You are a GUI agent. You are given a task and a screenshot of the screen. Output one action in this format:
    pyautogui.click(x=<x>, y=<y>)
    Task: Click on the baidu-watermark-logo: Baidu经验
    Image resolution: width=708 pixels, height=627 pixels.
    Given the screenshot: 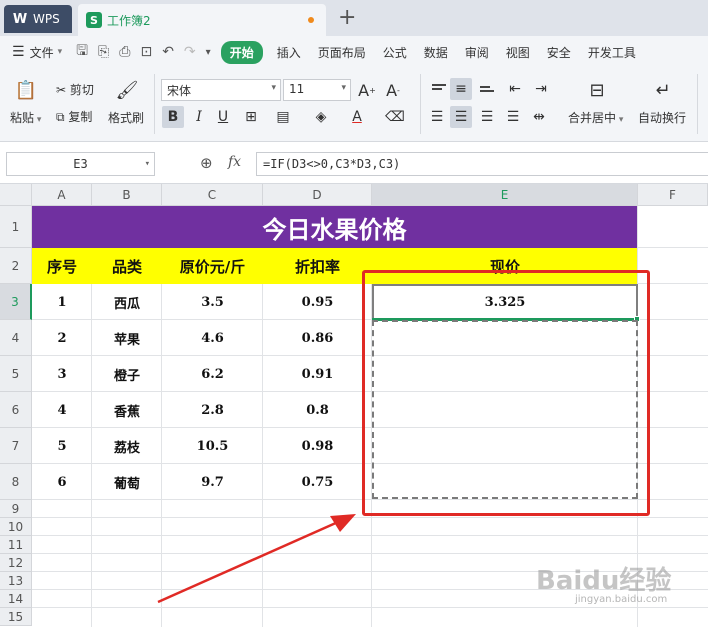 What is the action you would take?
    pyautogui.click(x=604, y=581)
    